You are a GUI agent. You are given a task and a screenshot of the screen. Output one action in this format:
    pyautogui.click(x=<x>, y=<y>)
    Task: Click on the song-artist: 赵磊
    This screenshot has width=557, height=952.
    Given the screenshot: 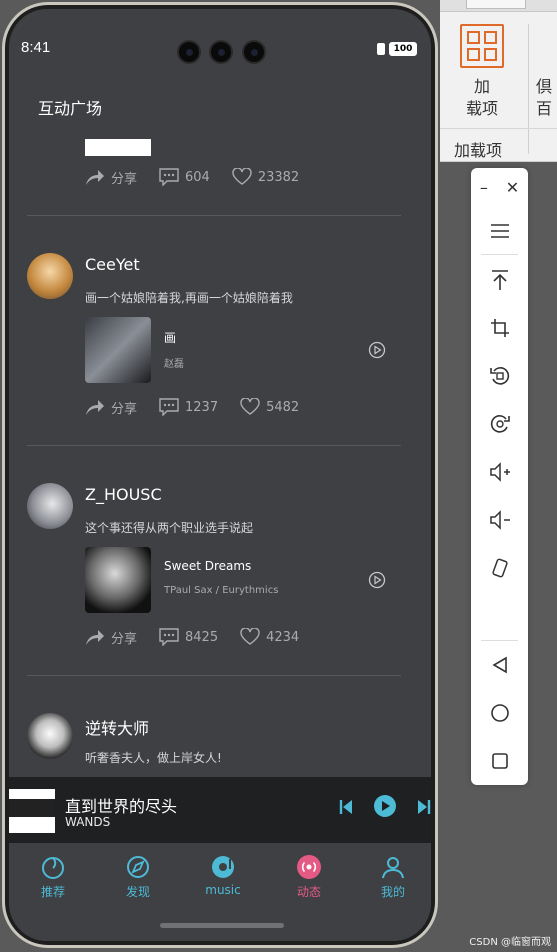 What is the action you would take?
    pyautogui.click(x=174, y=364)
    